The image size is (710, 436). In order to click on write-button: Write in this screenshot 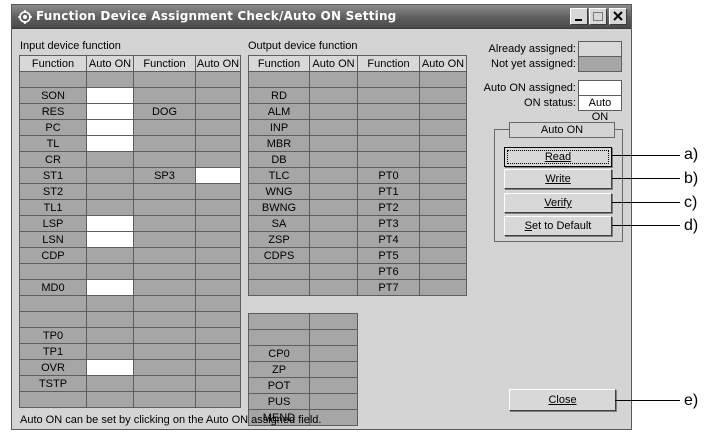, I will do `click(558, 179)`.